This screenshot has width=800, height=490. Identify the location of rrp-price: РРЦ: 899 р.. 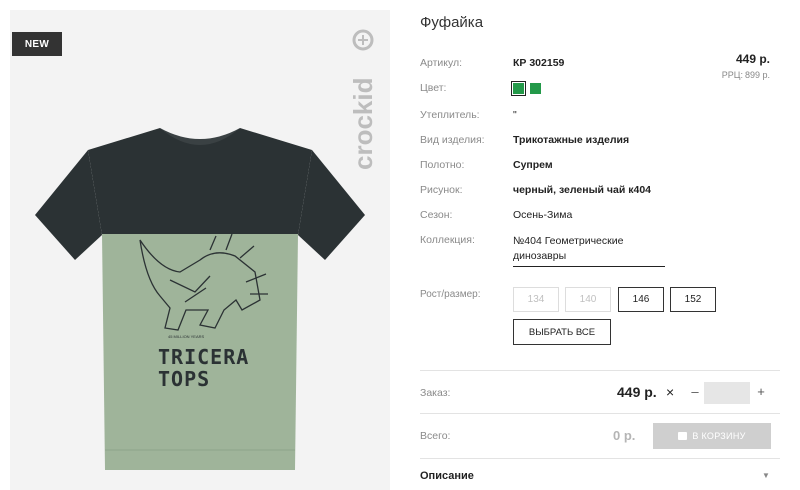
(745, 75).